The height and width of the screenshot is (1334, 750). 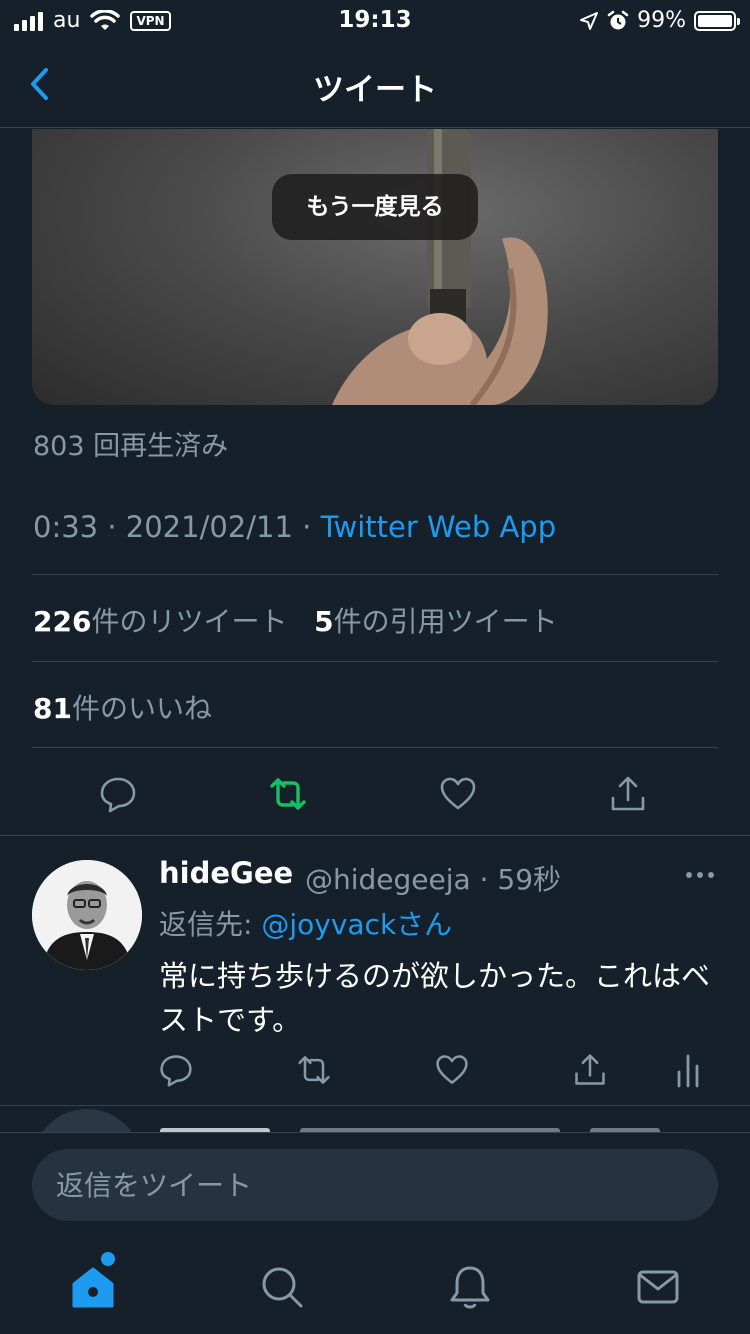 I want to click on avatar-image, so click(x=87, y=915).